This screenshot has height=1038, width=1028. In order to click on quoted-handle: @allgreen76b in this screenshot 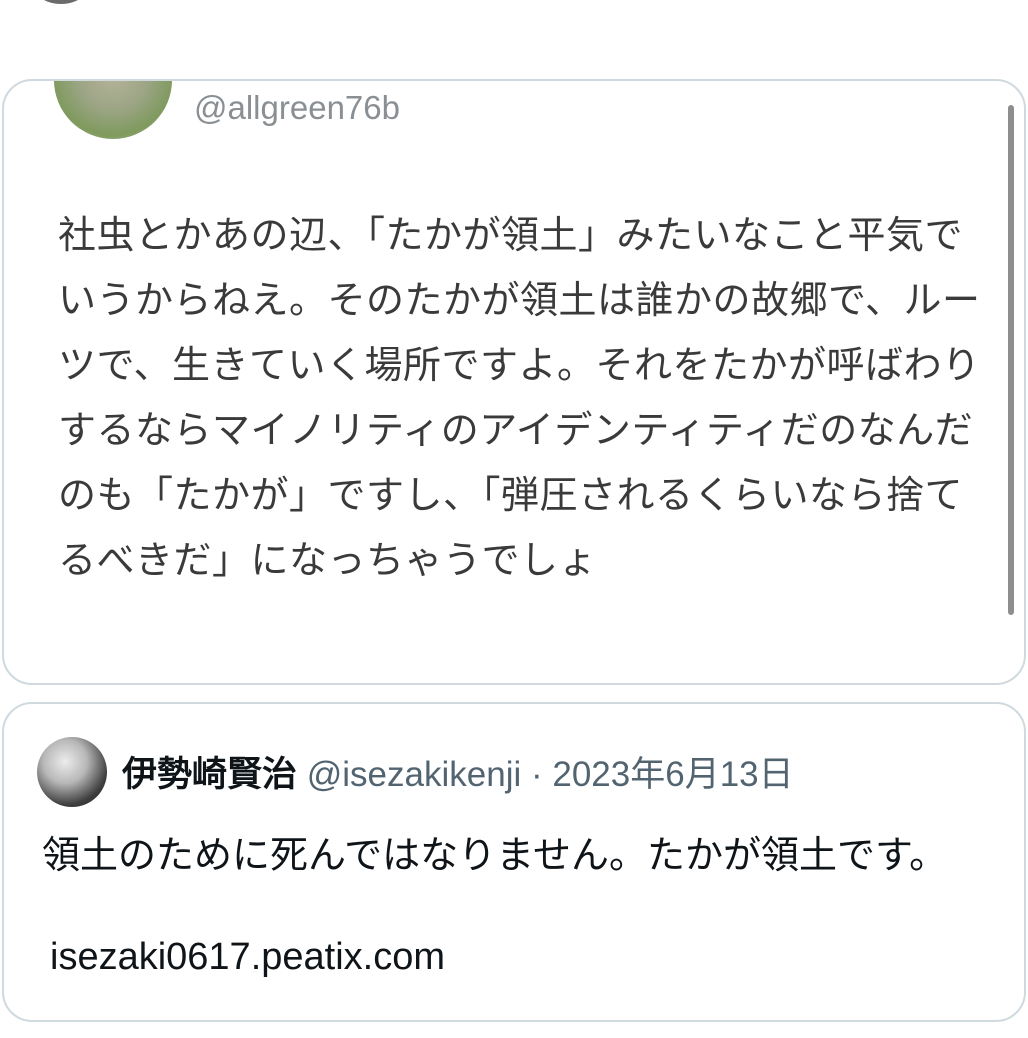, I will do `click(297, 108)`.